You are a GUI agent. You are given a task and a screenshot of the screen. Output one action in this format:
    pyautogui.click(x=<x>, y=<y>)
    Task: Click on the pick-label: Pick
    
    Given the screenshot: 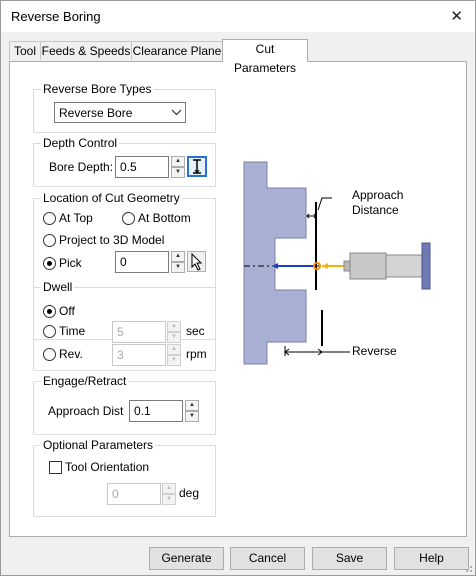 What is the action you would take?
    pyautogui.click(x=70, y=263)
    